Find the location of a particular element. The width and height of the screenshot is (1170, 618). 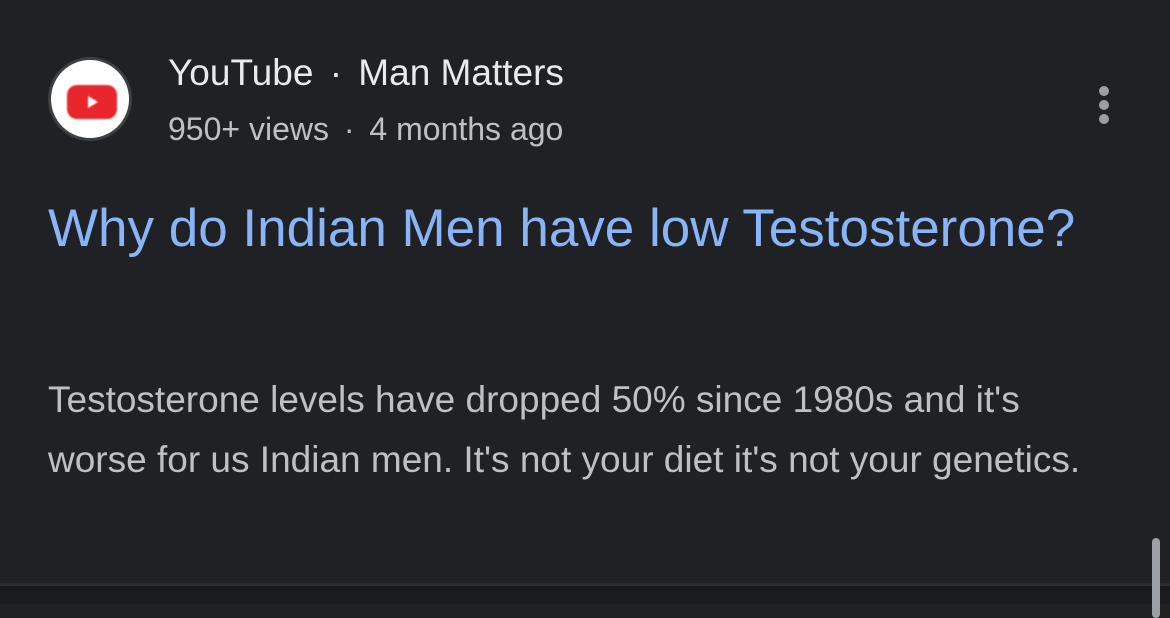

more-vert-icon is located at coordinates (1104, 91).